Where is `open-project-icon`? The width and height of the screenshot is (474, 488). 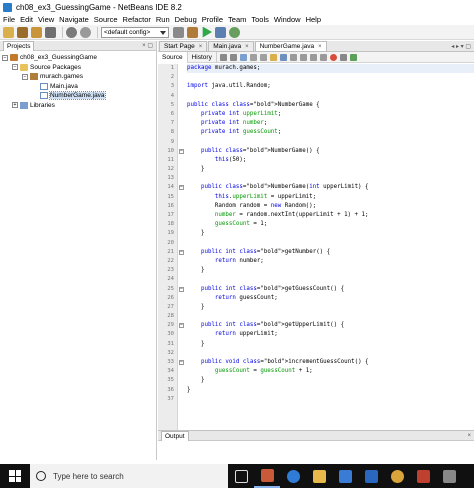
open-project-icon is located at coordinates (36, 32).